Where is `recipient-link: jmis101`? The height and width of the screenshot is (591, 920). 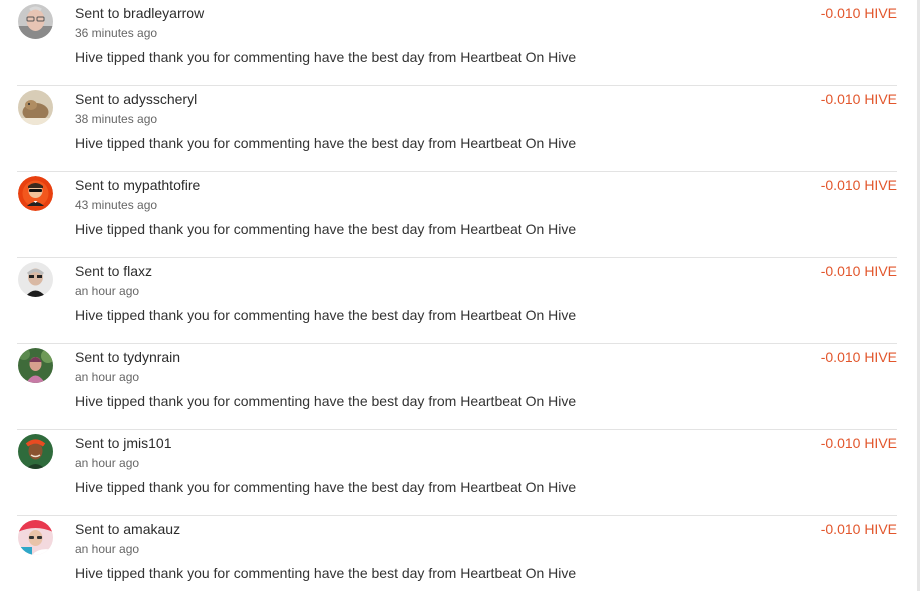 recipient-link: jmis101 is located at coordinates (147, 443).